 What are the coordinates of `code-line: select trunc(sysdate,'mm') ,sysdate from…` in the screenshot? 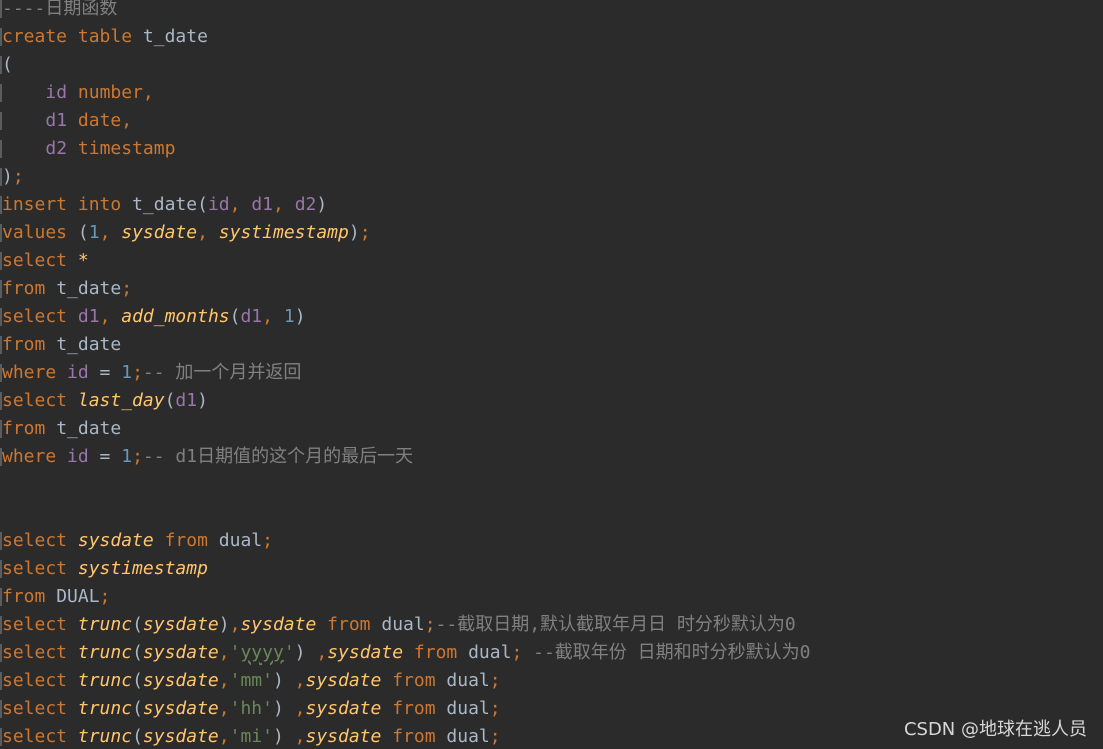 It's located at (250, 681).